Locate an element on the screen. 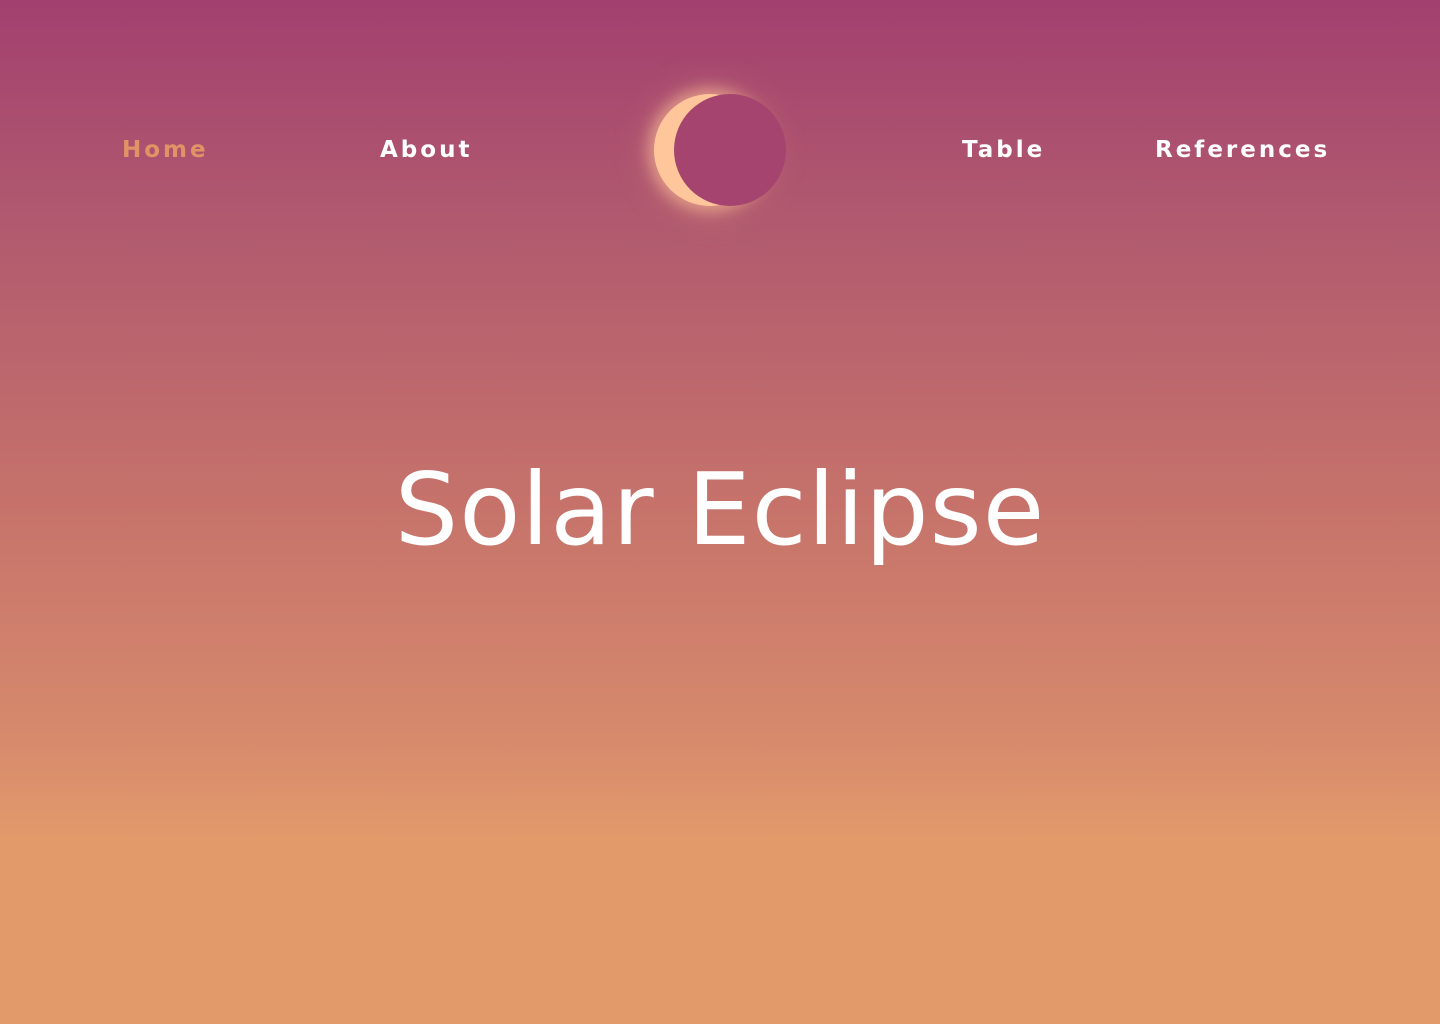 The width and height of the screenshot is (1440, 1024). nav-link-home: Home is located at coordinates (165, 150).